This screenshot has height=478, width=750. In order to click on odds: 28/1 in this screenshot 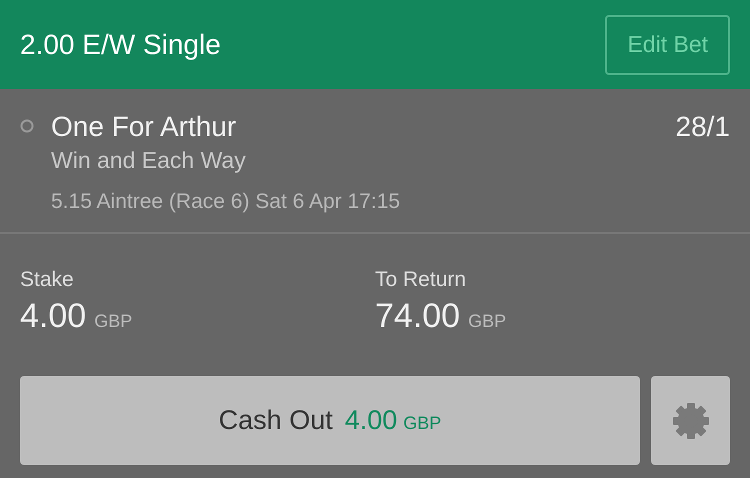, I will do `click(703, 127)`.